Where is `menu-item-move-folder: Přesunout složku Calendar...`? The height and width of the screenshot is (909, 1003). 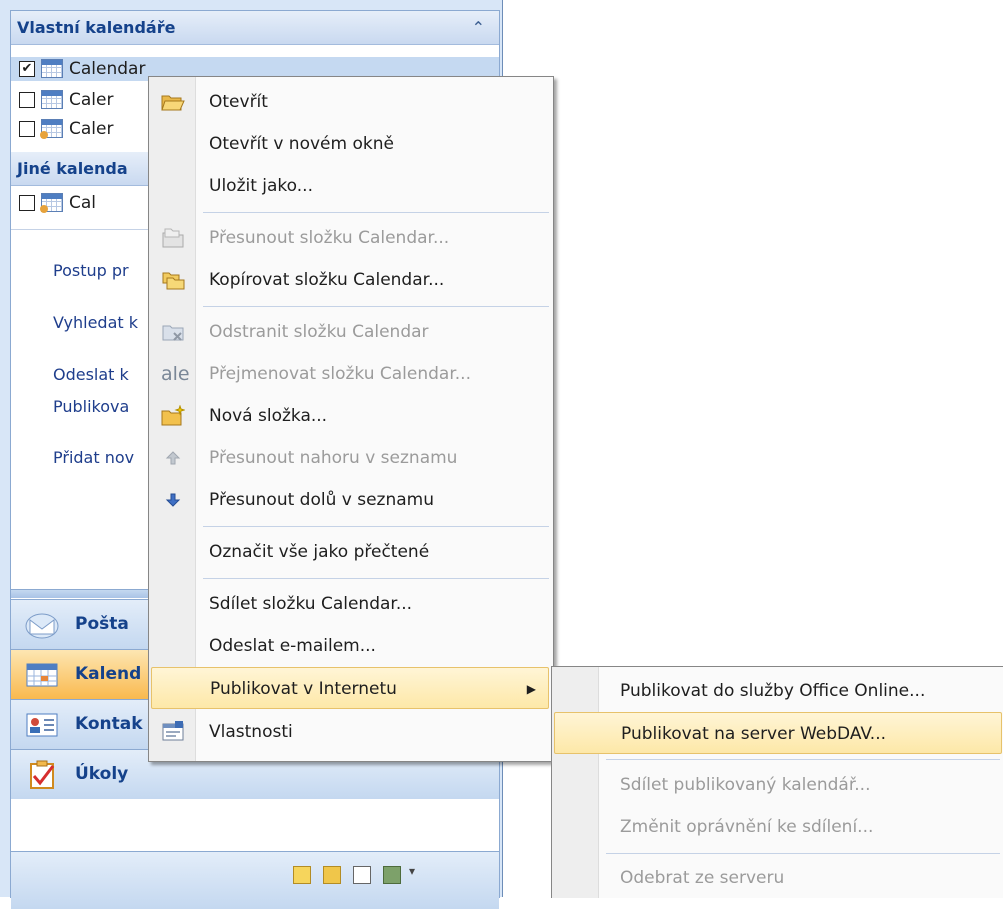
menu-item-move-folder: Přesunout složku Calendar... is located at coordinates (350, 238).